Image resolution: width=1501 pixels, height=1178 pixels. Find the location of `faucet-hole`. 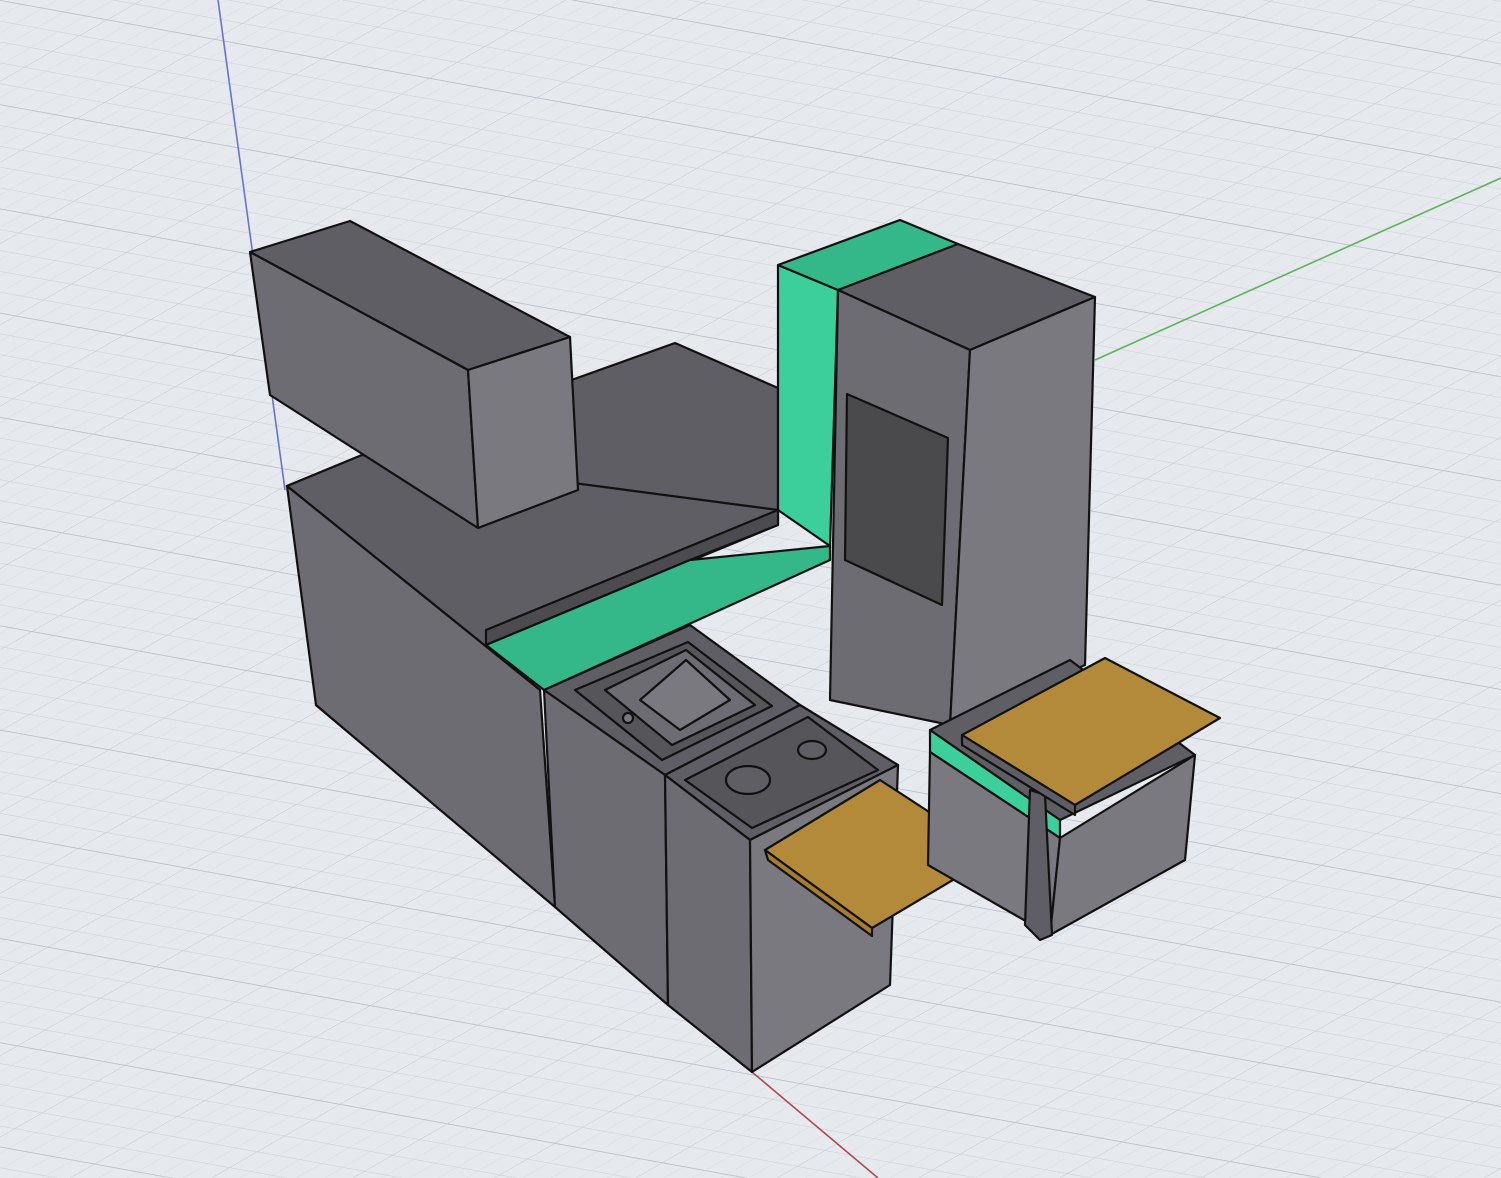

faucet-hole is located at coordinates (628, 718).